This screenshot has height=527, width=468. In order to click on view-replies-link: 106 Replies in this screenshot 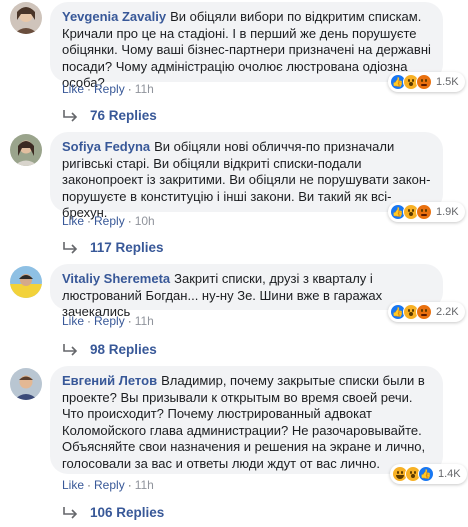, I will do `click(113, 512)`.